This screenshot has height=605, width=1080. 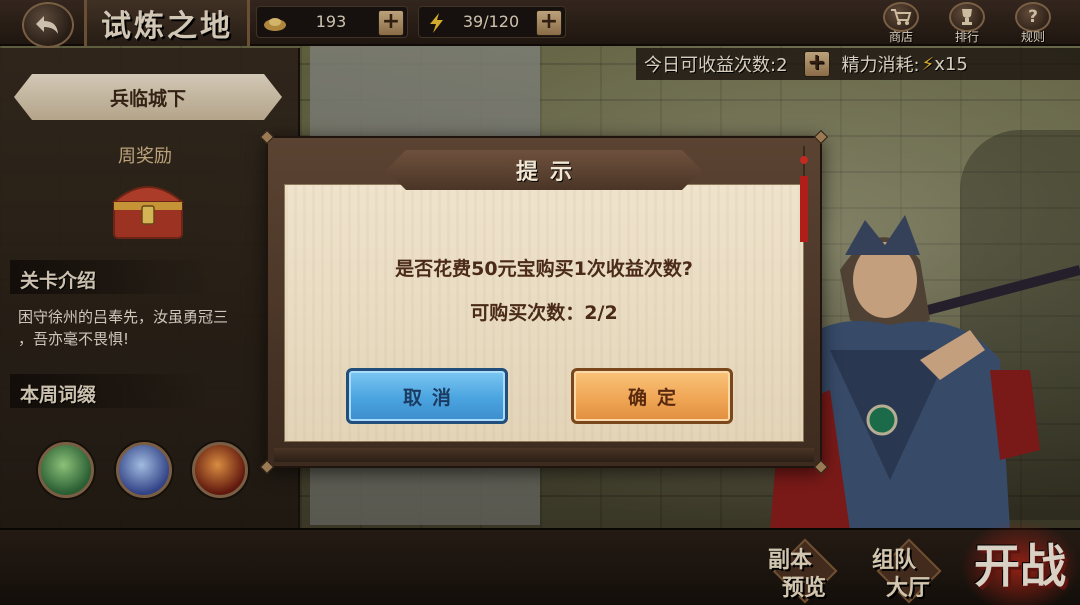 What do you see at coordinates (804, 194) in the screenshot?
I see `red-tassel-ornament` at bounding box center [804, 194].